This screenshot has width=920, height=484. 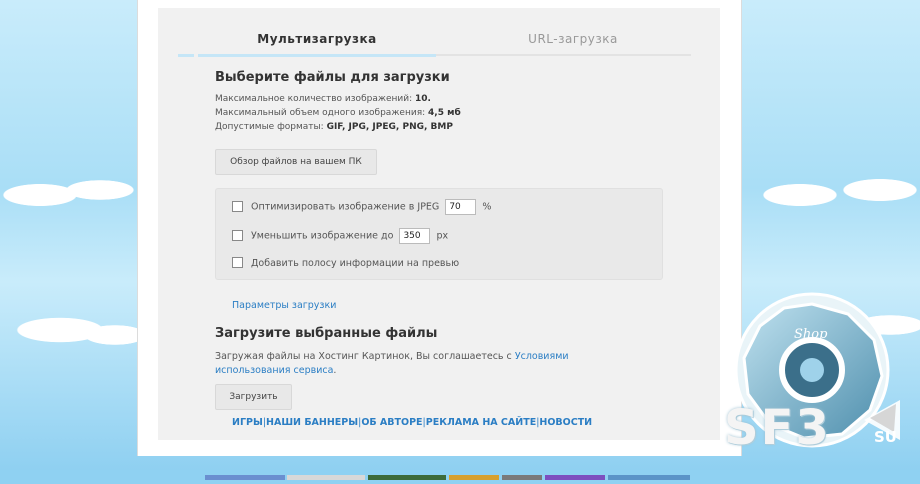 I want to click on footer-link-news: НОВОСТИ, so click(x=565, y=422).